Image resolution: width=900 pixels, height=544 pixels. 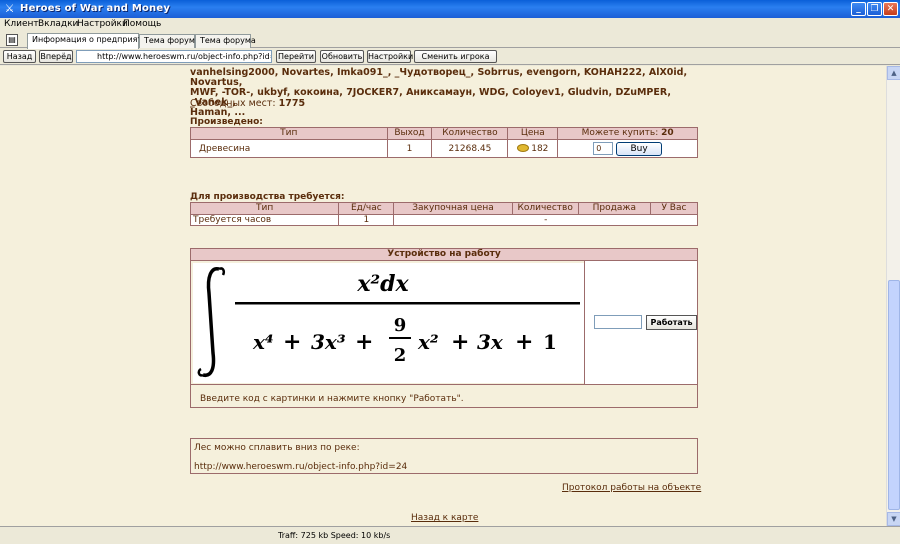 I want to click on menu-help: Помощь, so click(x=142, y=24).